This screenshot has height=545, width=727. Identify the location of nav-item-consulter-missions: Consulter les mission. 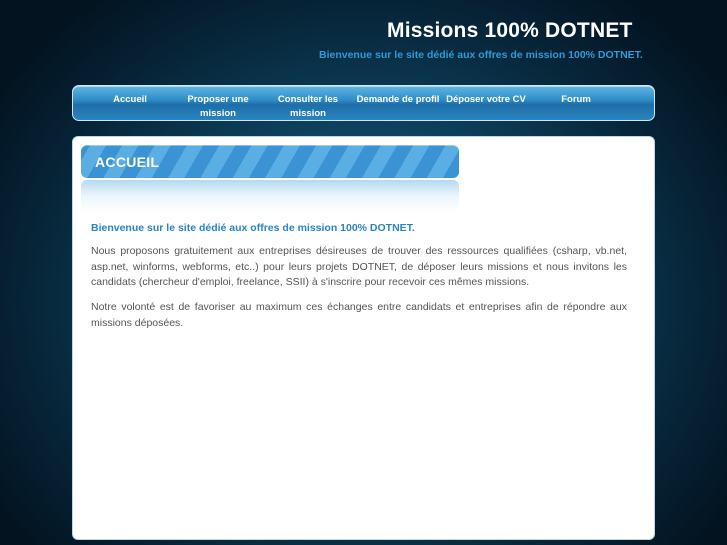
(308, 107).